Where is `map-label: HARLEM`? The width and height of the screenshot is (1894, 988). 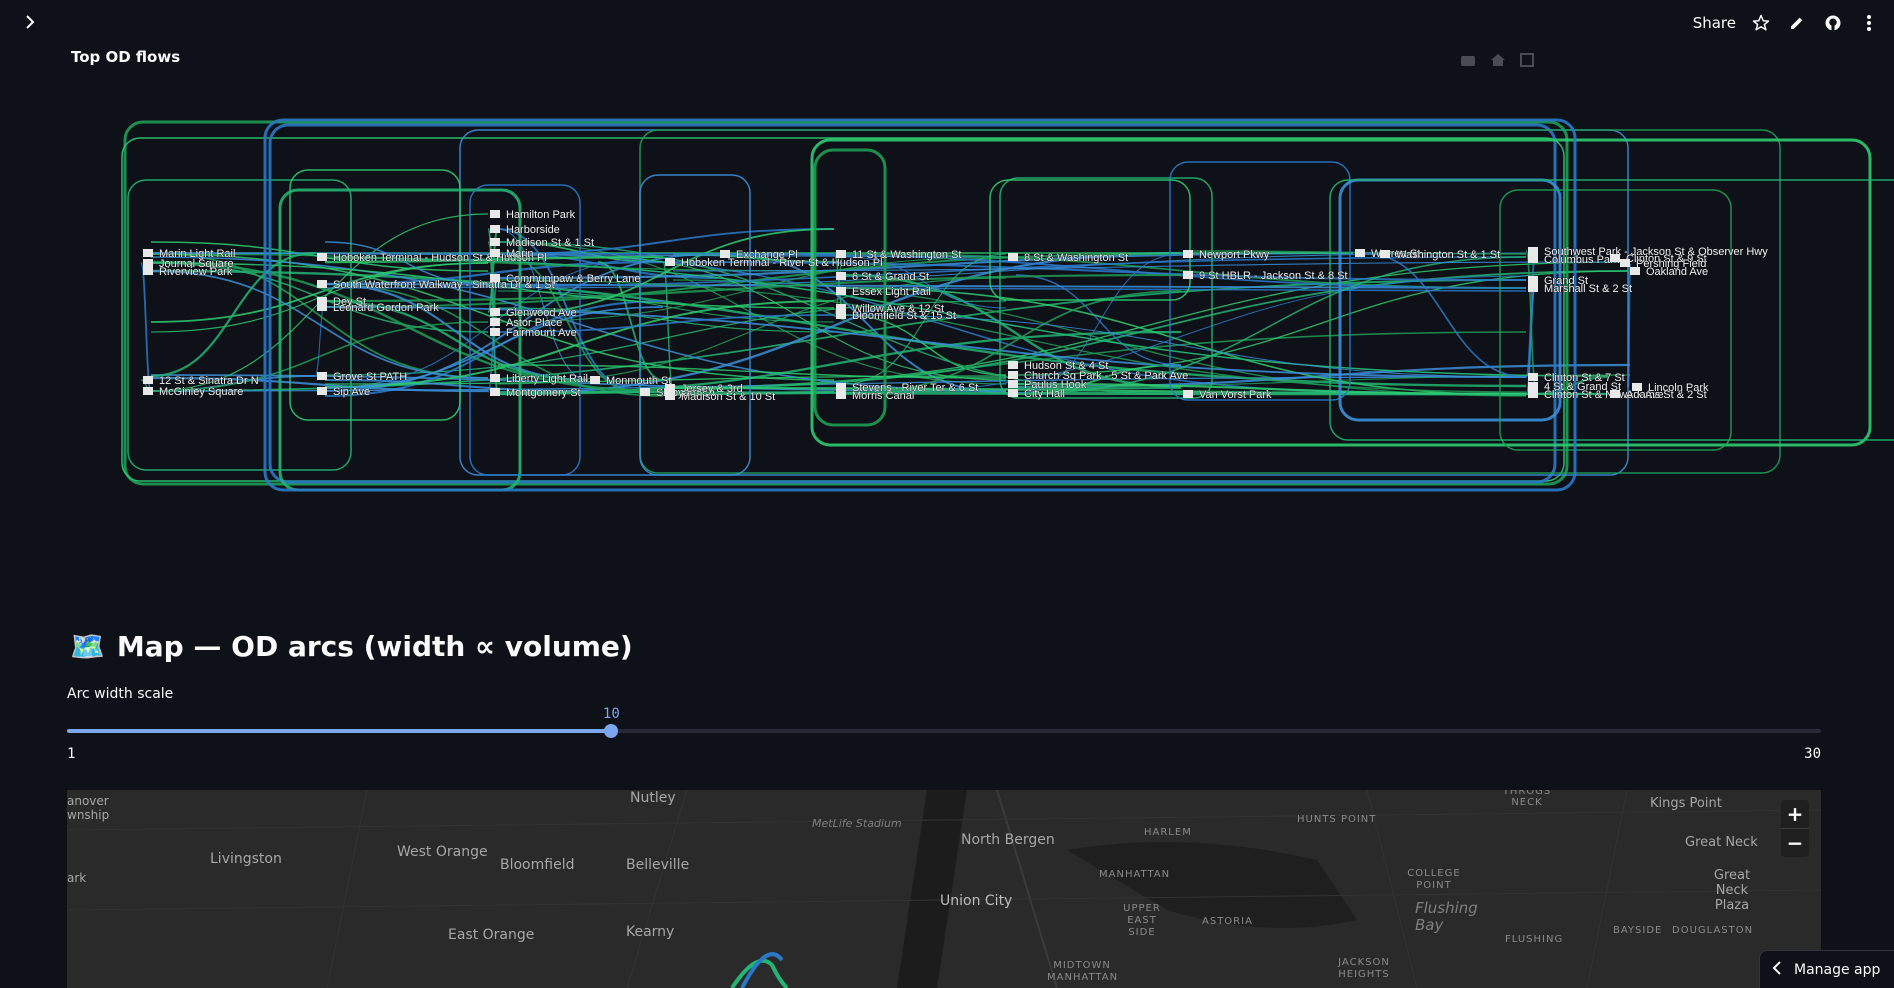 map-label: HARLEM is located at coordinates (1168, 832).